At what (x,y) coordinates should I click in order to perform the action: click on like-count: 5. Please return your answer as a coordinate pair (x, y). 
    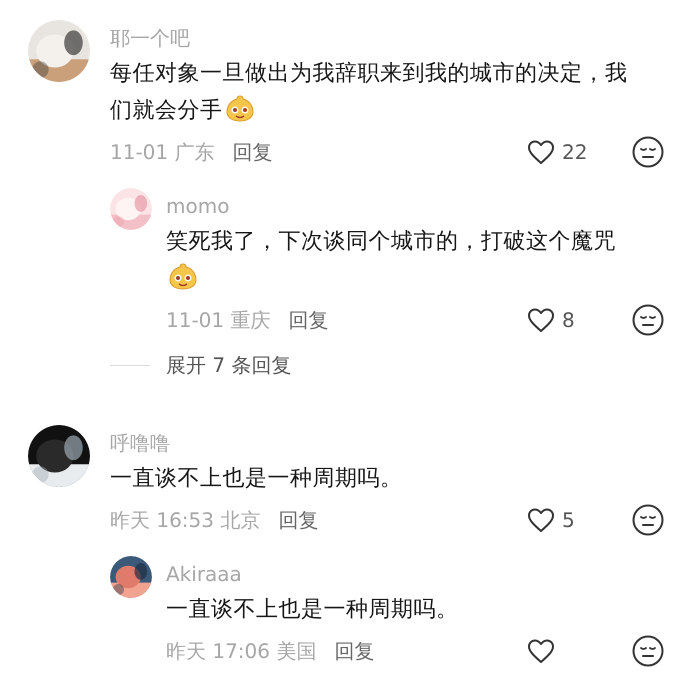
    Looking at the image, I should click on (568, 520).